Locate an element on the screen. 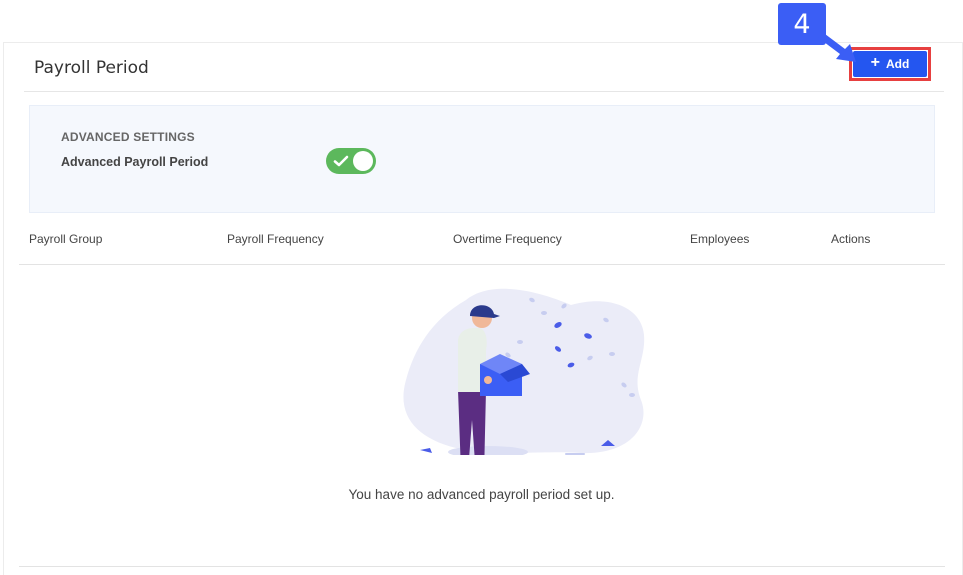  column-header-actions: Actions is located at coordinates (851, 239).